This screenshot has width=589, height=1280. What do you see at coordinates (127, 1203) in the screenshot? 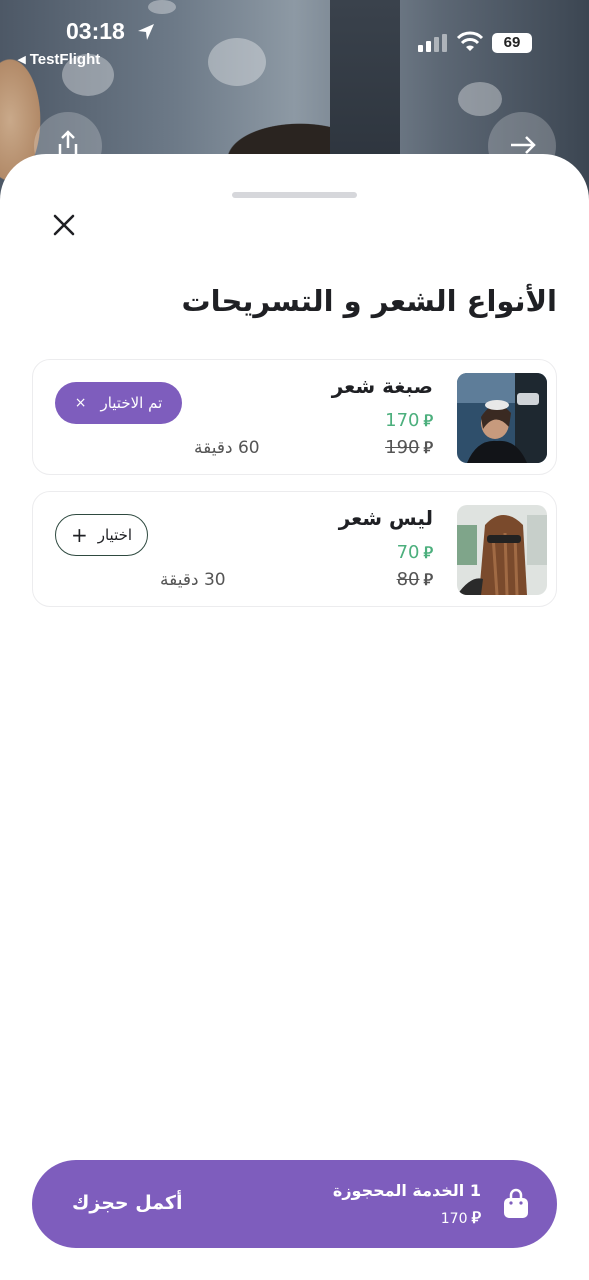
I see `complete-booking-label: أكمل حجزك` at bounding box center [127, 1203].